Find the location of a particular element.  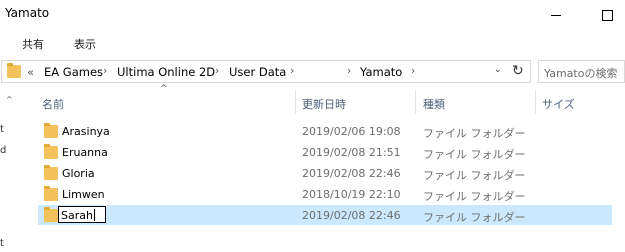

address-dropdown-icon: ⌄ is located at coordinates (498, 70).